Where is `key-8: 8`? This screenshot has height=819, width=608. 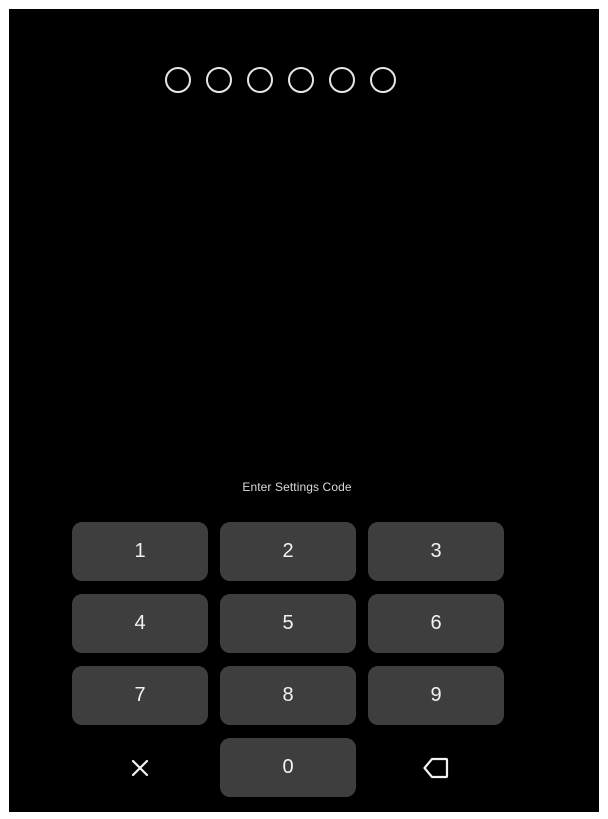 key-8: 8 is located at coordinates (288, 695).